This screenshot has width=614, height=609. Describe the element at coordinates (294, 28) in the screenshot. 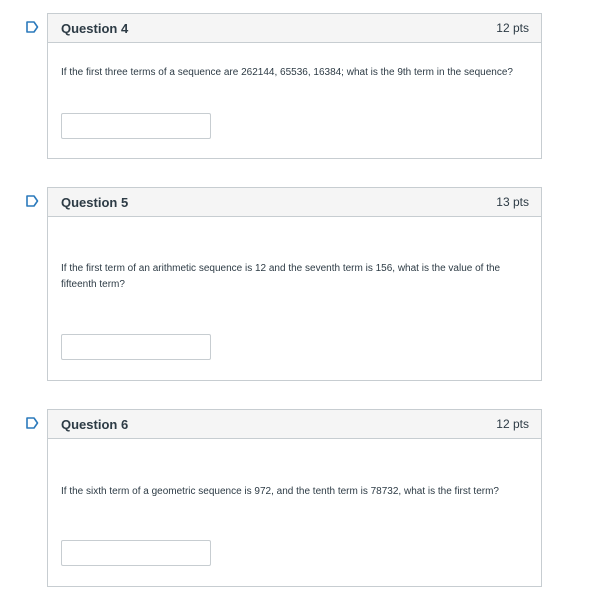

I see `question-header: Question 4 12 pts` at that location.